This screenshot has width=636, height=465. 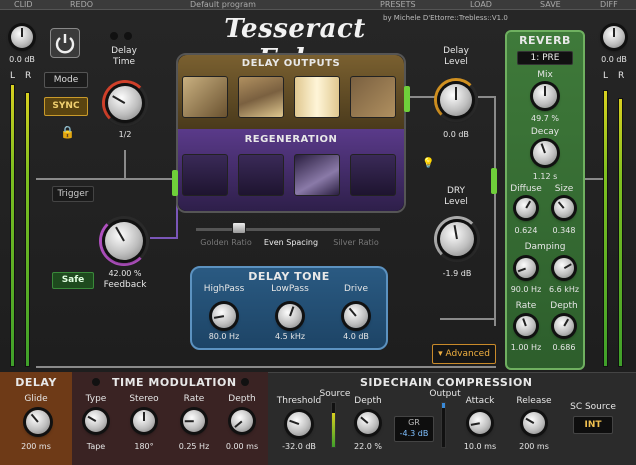 What do you see at coordinates (564, 306) in the screenshot?
I see `reverb-depth-label: Depth` at bounding box center [564, 306].